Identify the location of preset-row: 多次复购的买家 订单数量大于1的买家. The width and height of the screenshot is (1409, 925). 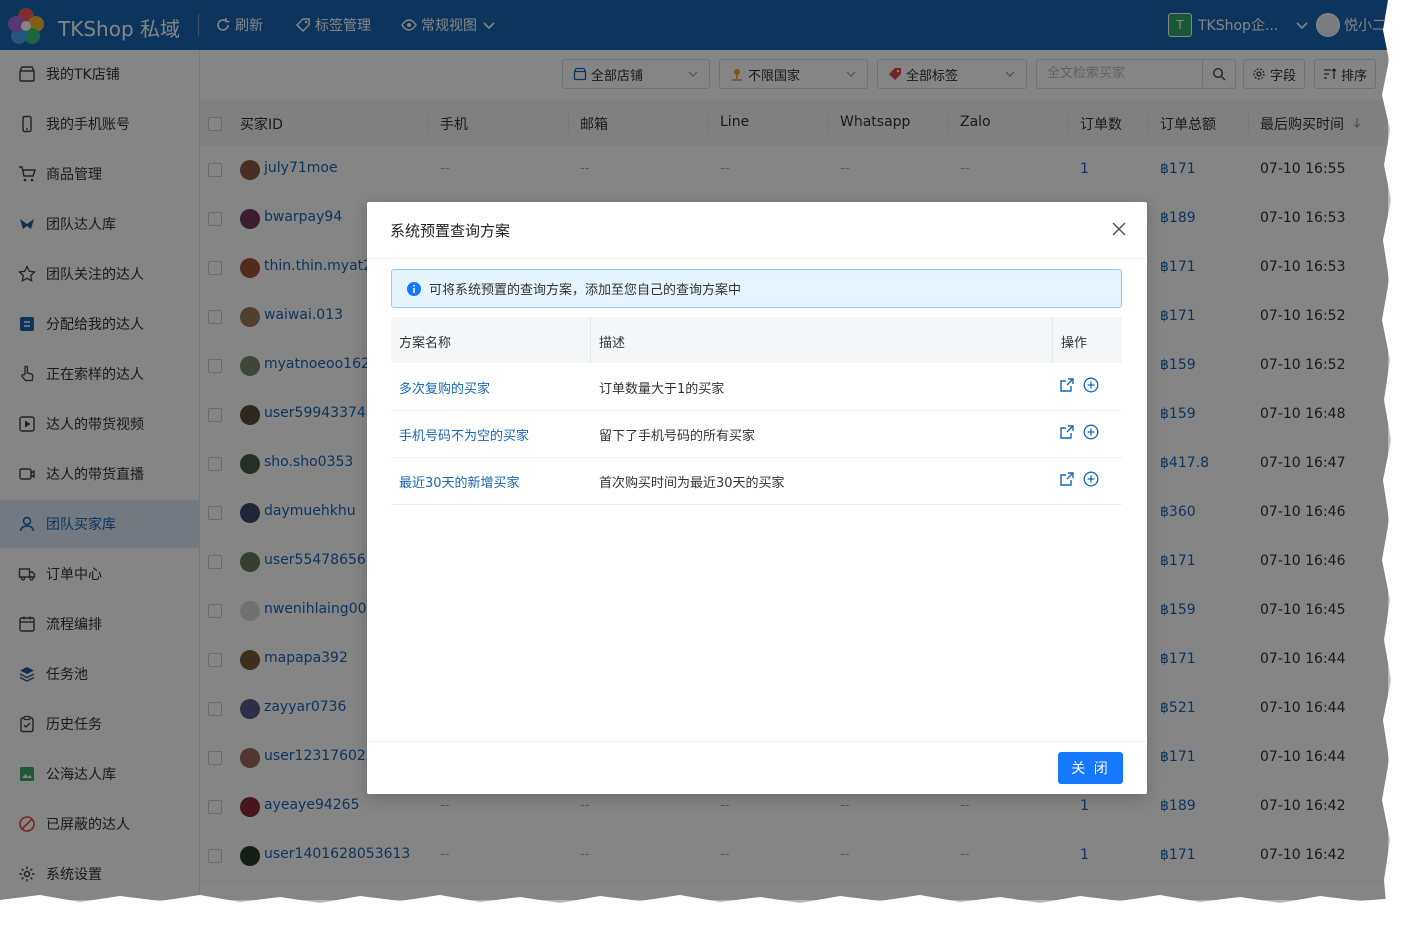
(756, 387).